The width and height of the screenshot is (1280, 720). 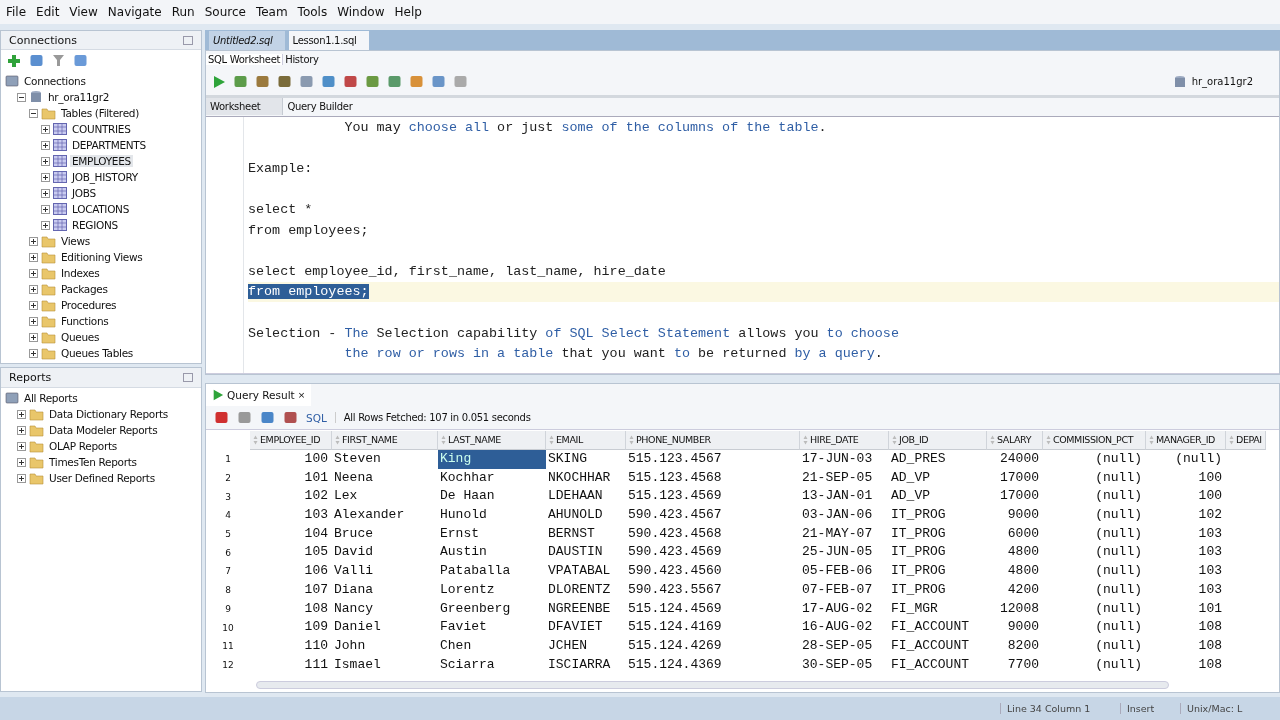 I want to click on menu-item: Tools, so click(x=312, y=12).